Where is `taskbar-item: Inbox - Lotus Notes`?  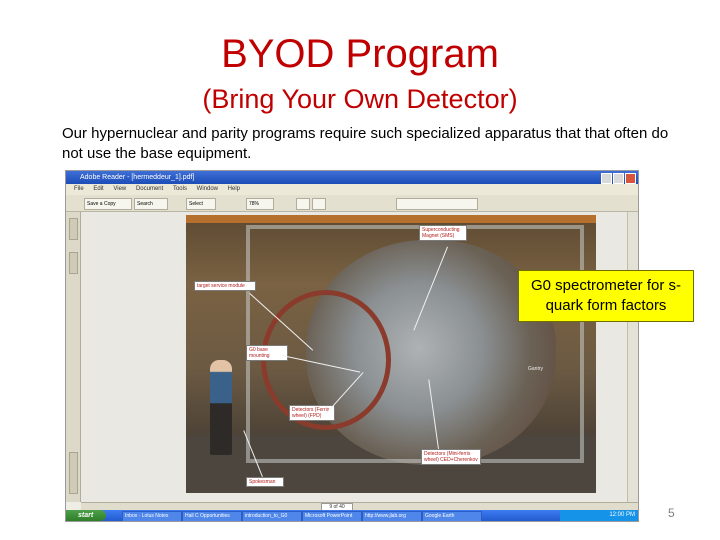
taskbar-item: Inbox - Lotus Notes is located at coordinates (152, 516).